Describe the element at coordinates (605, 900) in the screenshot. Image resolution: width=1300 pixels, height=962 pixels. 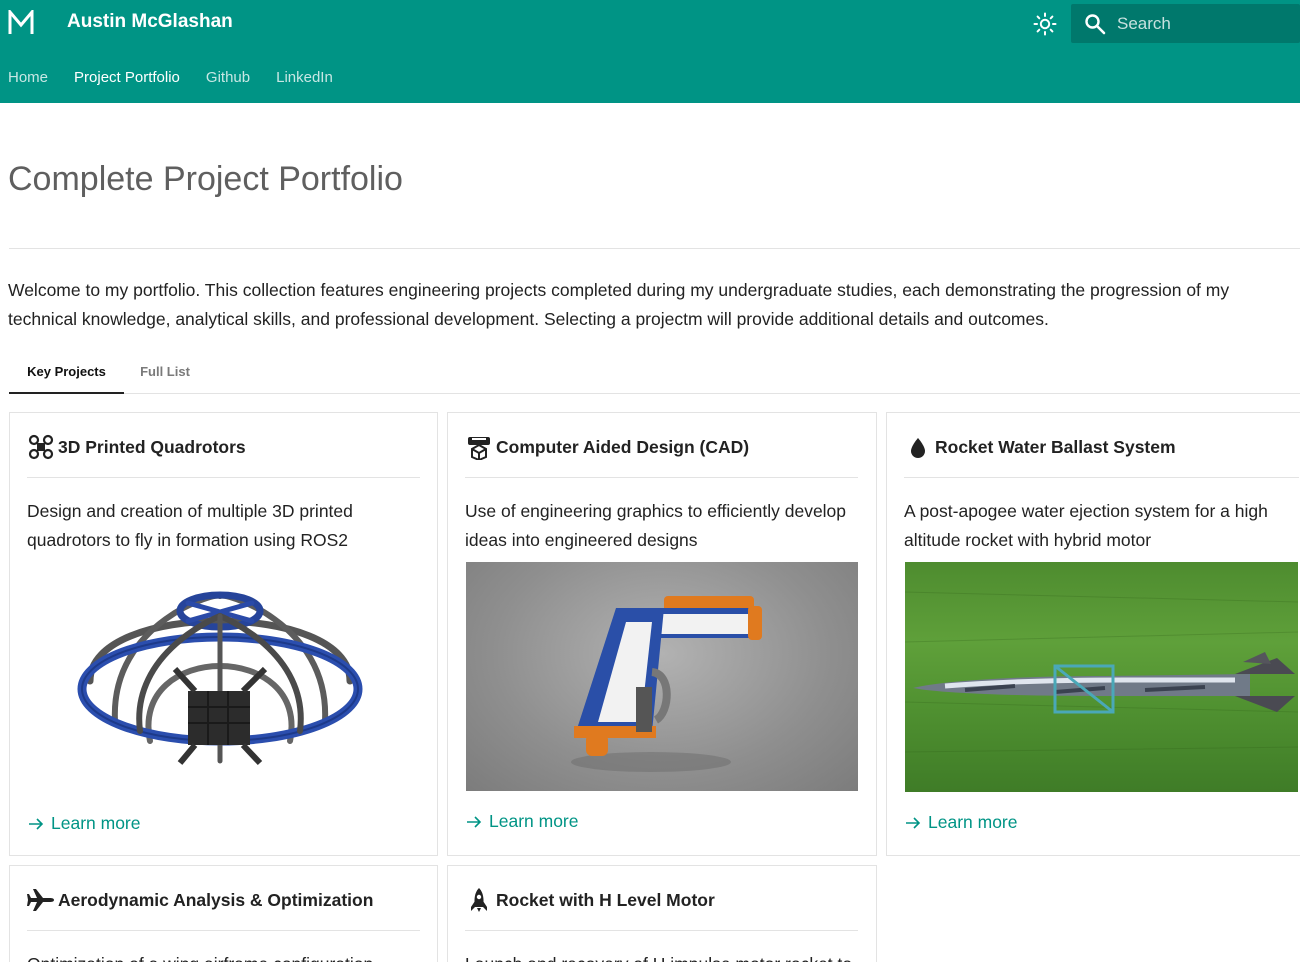
I see `card-title: Rocket with H Level Motor` at that location.